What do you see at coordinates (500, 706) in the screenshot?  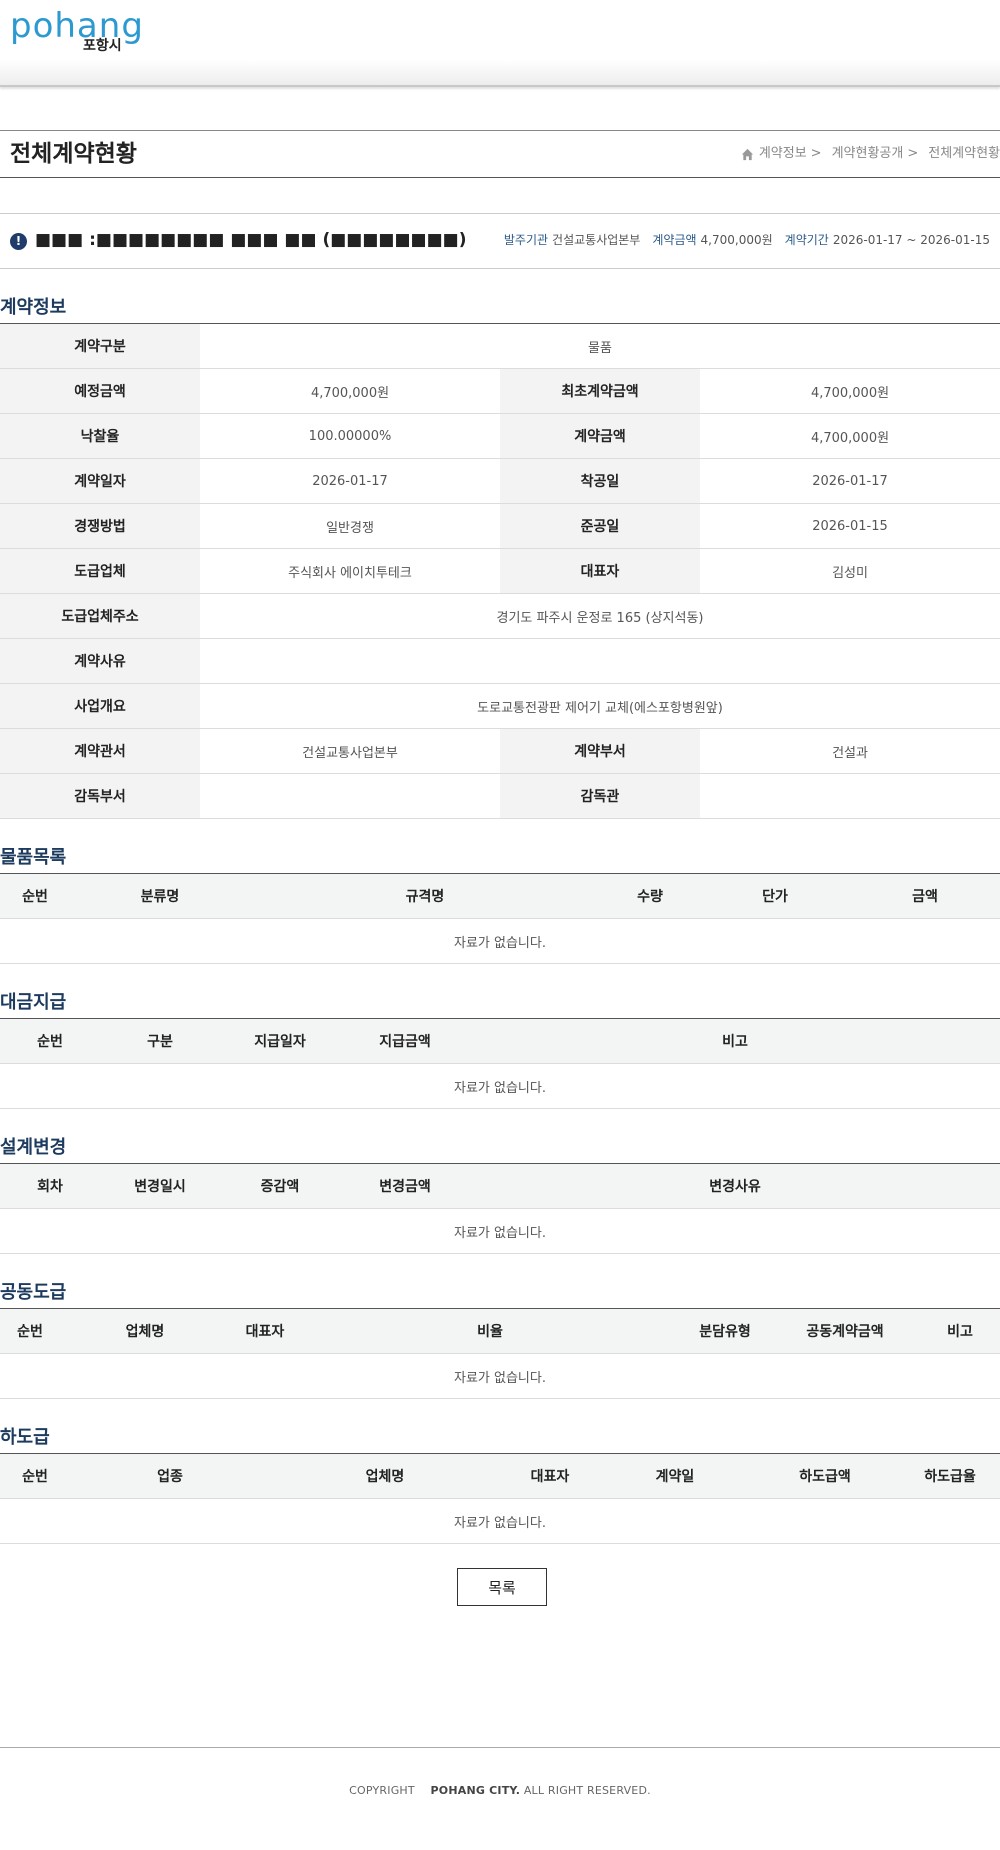 I see `table-row: 사업개요 도로교통전광판 제어기 교체(에스포항병원앞)` at bounding box center [500, 706].